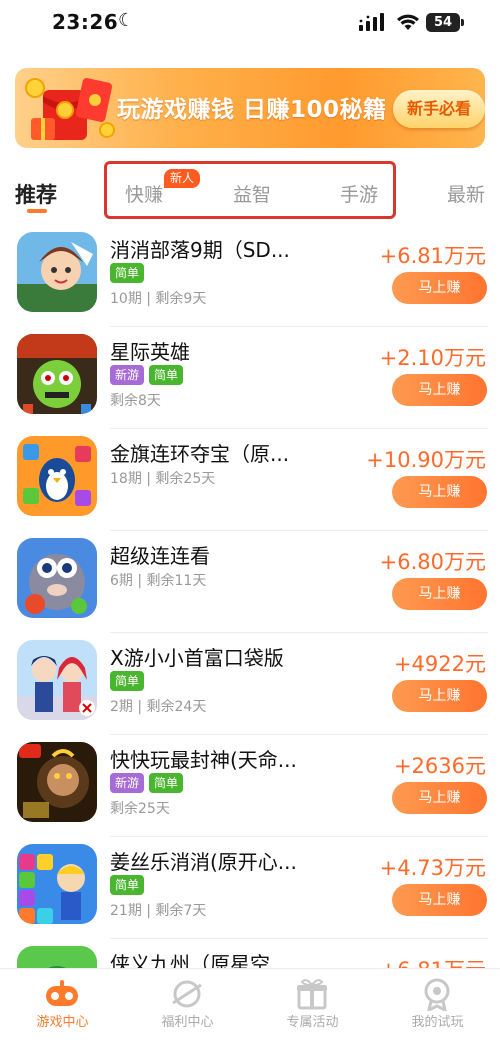 The image size is (500, 1048). Describe the element at coordinates (432, 562) in the screenshot. I see `game-reward: +6.80万元` at that location.